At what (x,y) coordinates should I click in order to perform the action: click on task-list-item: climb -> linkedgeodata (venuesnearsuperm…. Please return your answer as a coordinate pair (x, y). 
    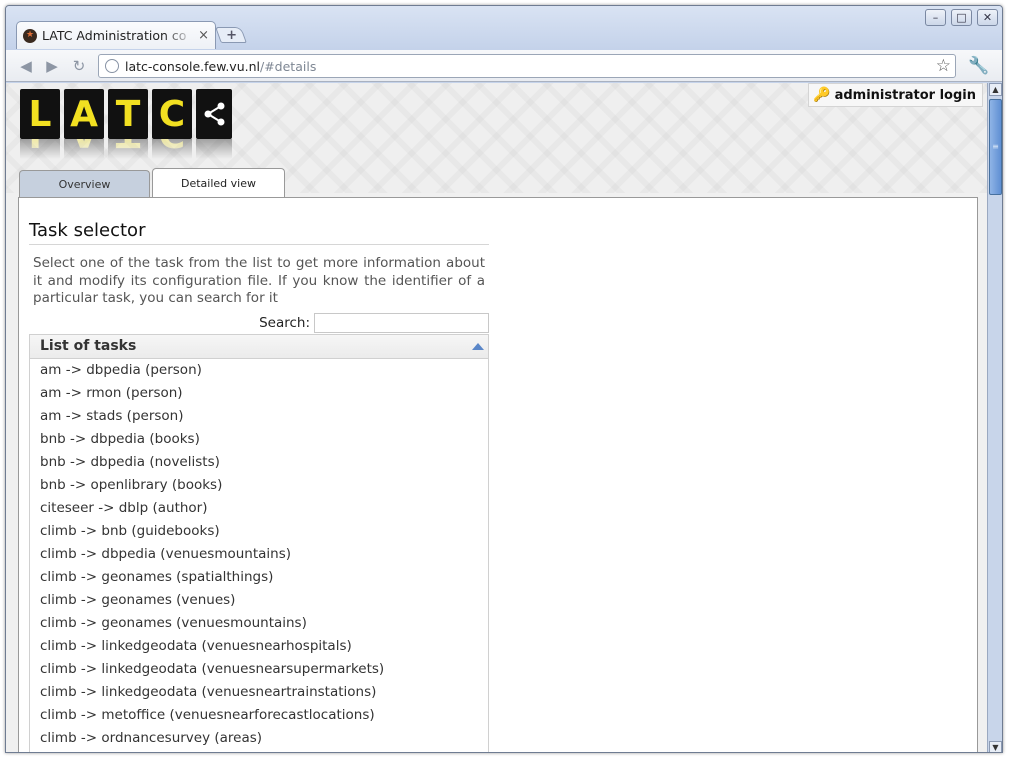
    Looking at the image, I should click on (259, 669).